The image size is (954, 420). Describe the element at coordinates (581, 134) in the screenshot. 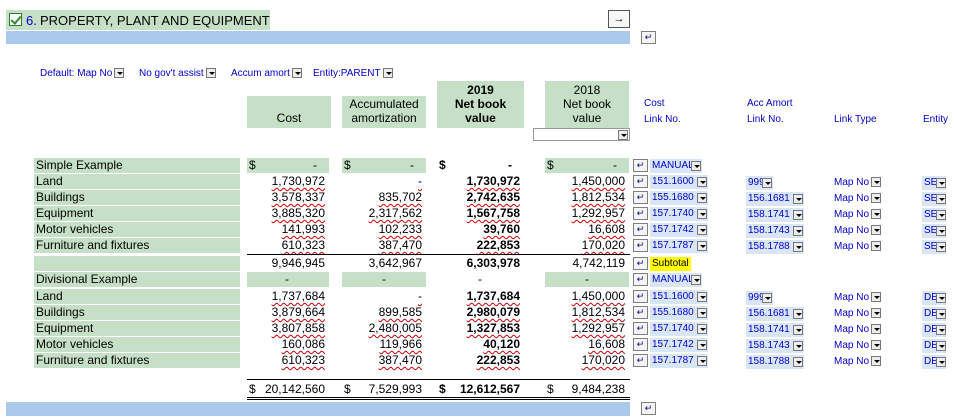

I see `nbv-2018-dropdown` at that location.